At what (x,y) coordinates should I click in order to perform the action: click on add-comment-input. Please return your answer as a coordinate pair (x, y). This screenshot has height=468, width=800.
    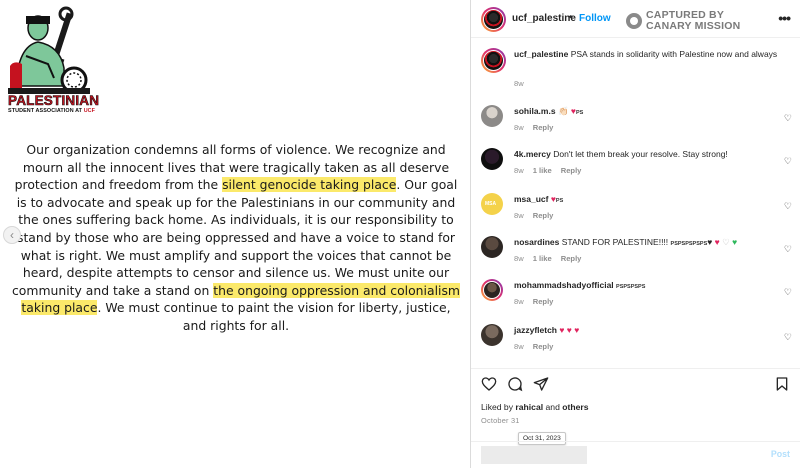
    Looking at the image, I should click on (534, 455).